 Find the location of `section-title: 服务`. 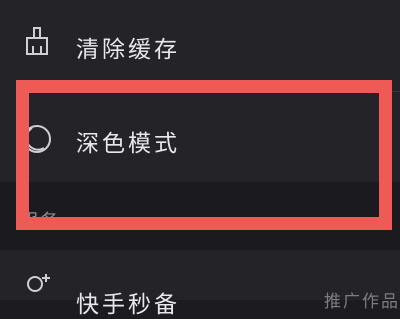

section-title: 服务 is located at coordinates (40, 221).